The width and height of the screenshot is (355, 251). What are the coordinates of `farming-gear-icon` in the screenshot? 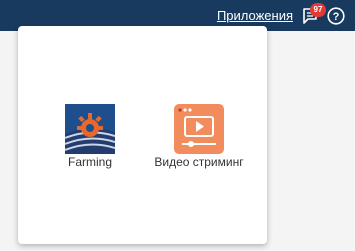 It's located at (90, 129).